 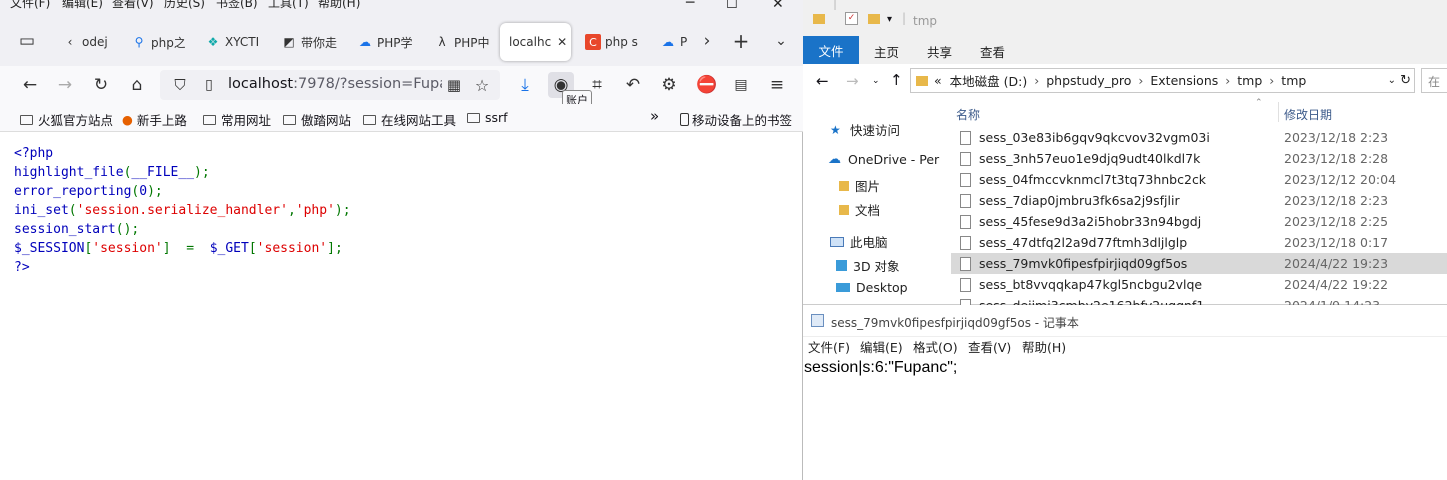 What do you see at coordinates (1392, 80) in the screenshot?
I see `address-dropdown-icon: ⌄` at bounding box center [1392, 80].